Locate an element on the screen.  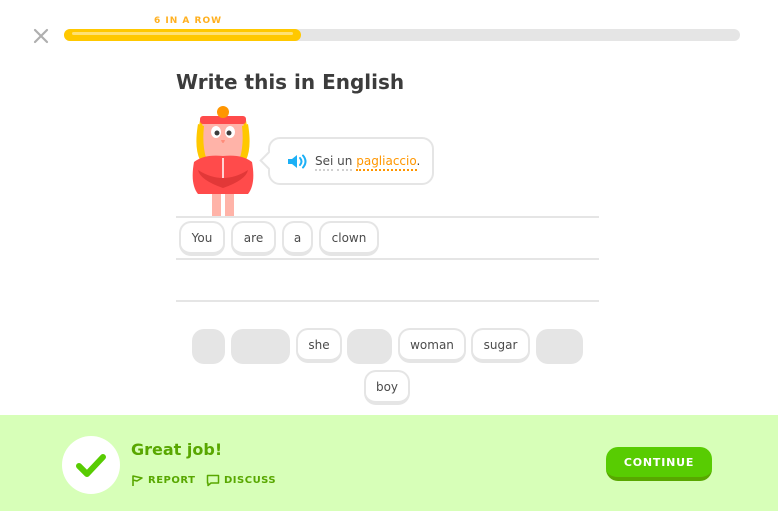
discuss-link: DISCUSS is located at coordinates (241, 480).